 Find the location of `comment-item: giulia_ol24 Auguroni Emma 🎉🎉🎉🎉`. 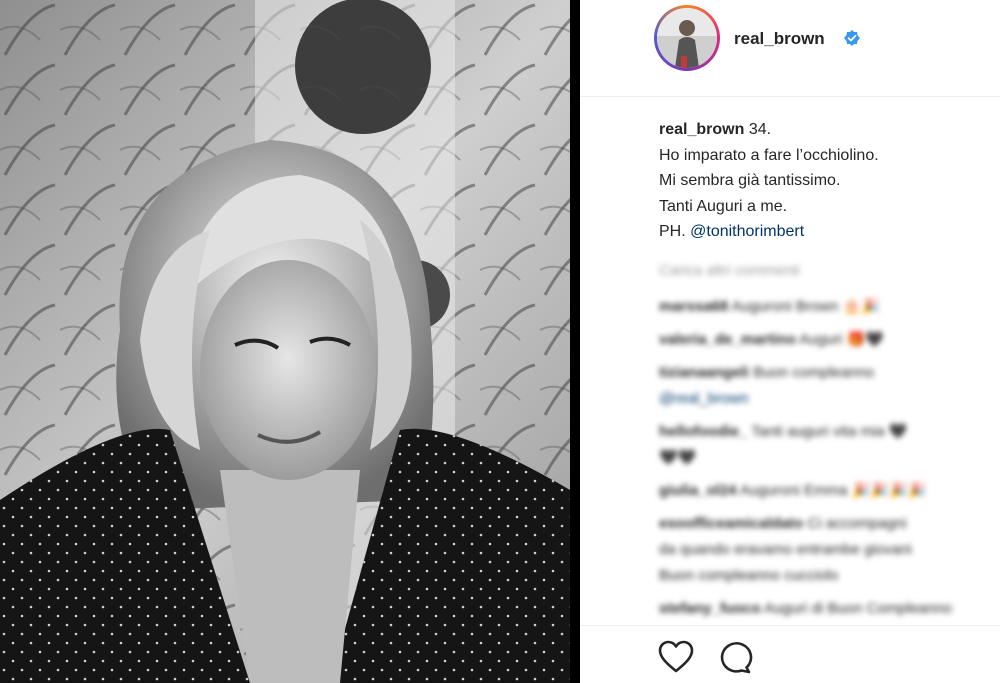

comment-item: giulia_ol24 Auguroni Emma 🎉🎉🎉🎉 is located at coordinates (829, 491).